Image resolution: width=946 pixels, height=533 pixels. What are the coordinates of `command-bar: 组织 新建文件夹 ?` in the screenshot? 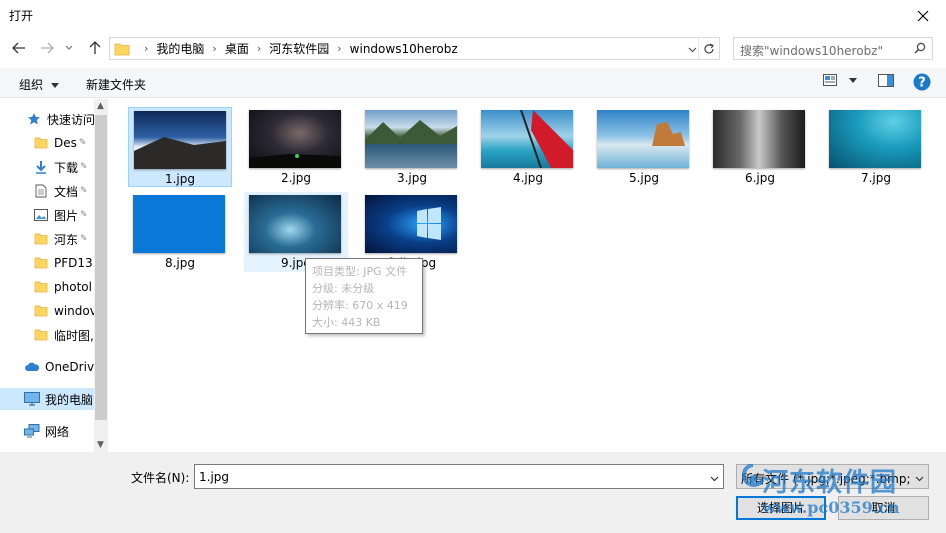 It's located at (473, 83).